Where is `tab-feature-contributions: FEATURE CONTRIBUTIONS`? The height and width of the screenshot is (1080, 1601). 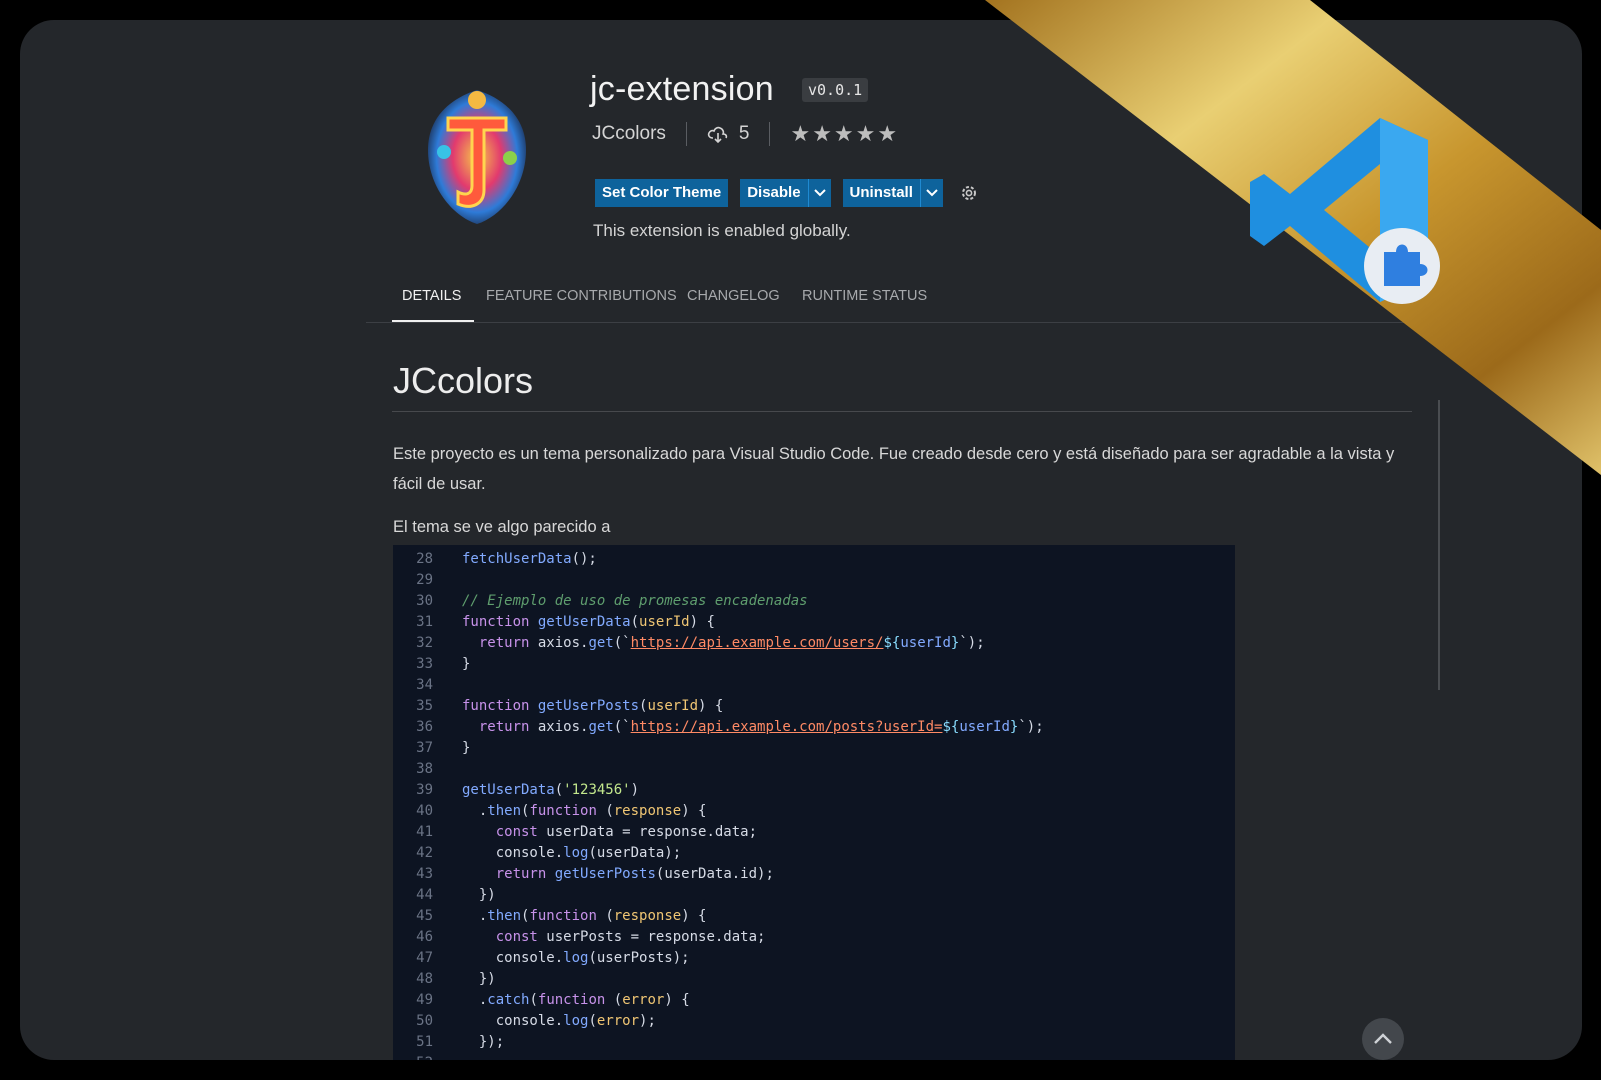
tab-feature-contributions: FEATURE CONTRIBUTIONS is located at coordinates (581, 305).